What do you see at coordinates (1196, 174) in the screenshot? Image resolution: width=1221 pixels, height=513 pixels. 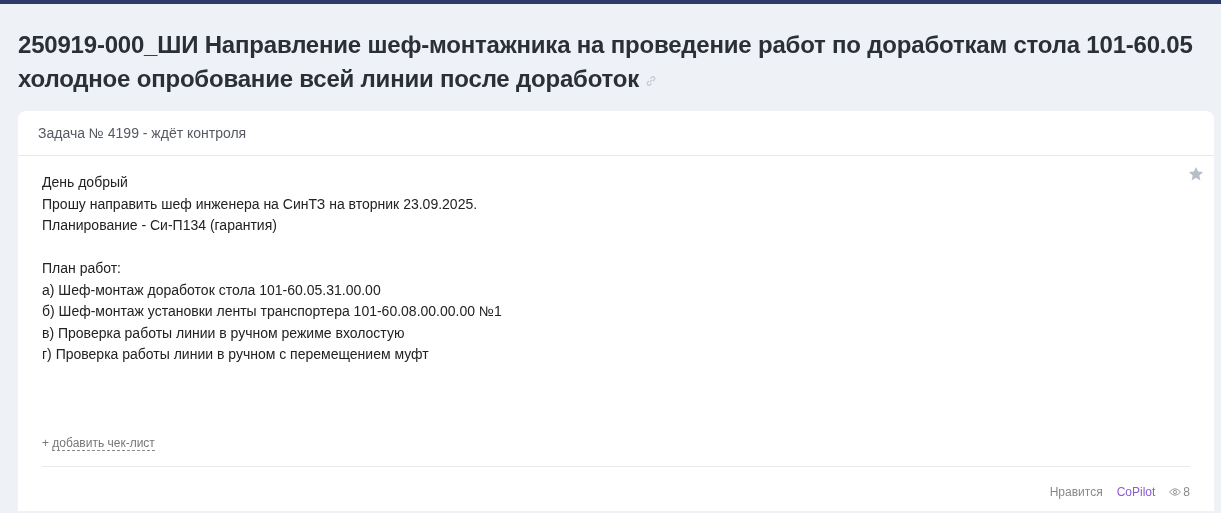 I see `star-icon` at bounding box center [1196, 174].